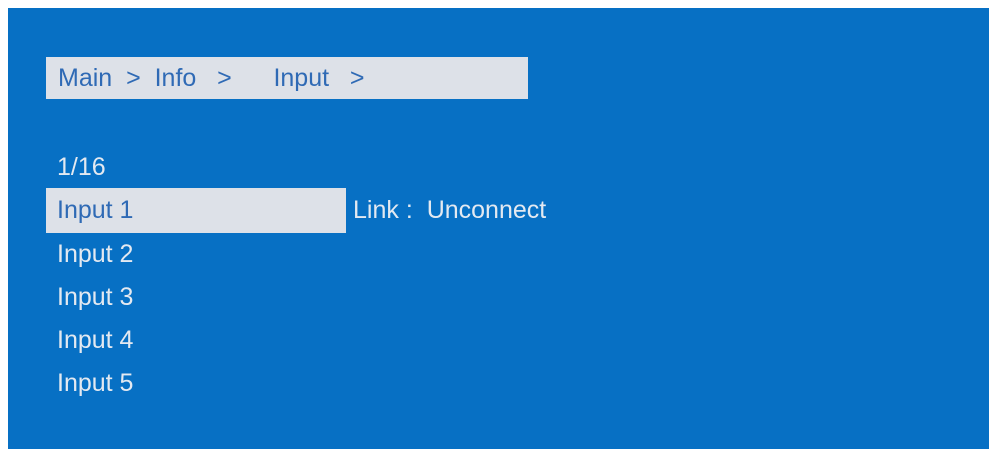  Describe the element at coordinates (81, 167) in the screenshot. I see `page-counter: 1/16` at that location.